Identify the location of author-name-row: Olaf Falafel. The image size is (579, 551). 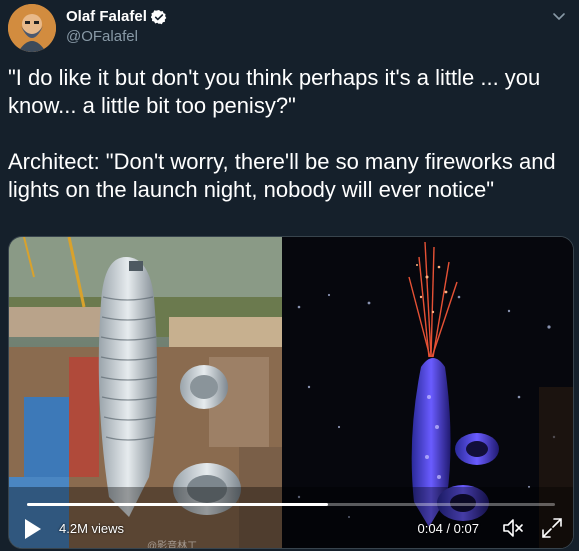
(116, 17).